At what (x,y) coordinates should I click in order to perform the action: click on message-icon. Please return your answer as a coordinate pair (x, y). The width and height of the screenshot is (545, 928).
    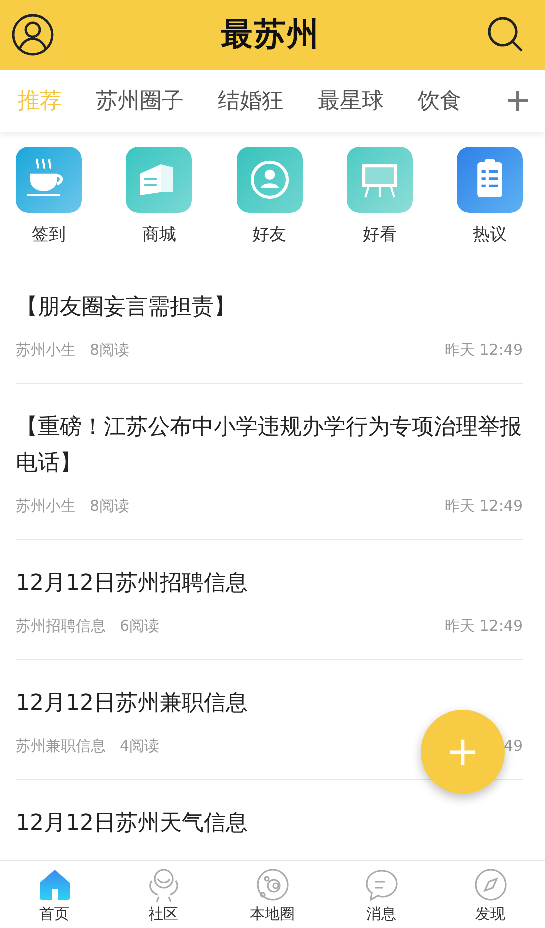
    Looking at the image, I should click on (382, 885).